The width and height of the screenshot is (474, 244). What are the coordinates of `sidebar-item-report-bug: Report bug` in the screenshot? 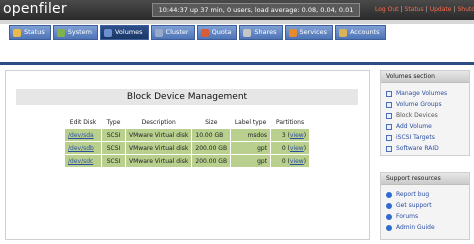 It's located at (425, 194).